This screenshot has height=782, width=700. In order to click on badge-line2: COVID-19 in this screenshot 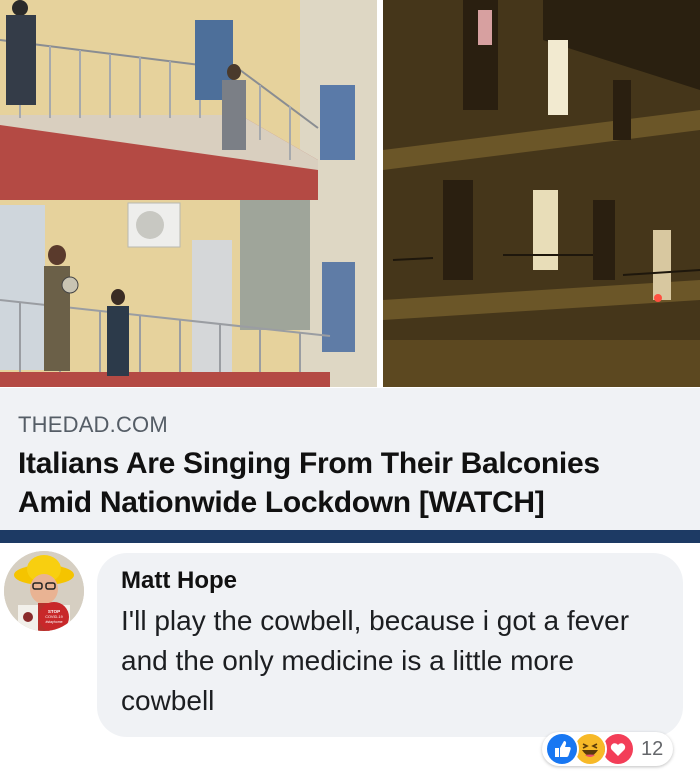, I will do `click(54, 617)`.